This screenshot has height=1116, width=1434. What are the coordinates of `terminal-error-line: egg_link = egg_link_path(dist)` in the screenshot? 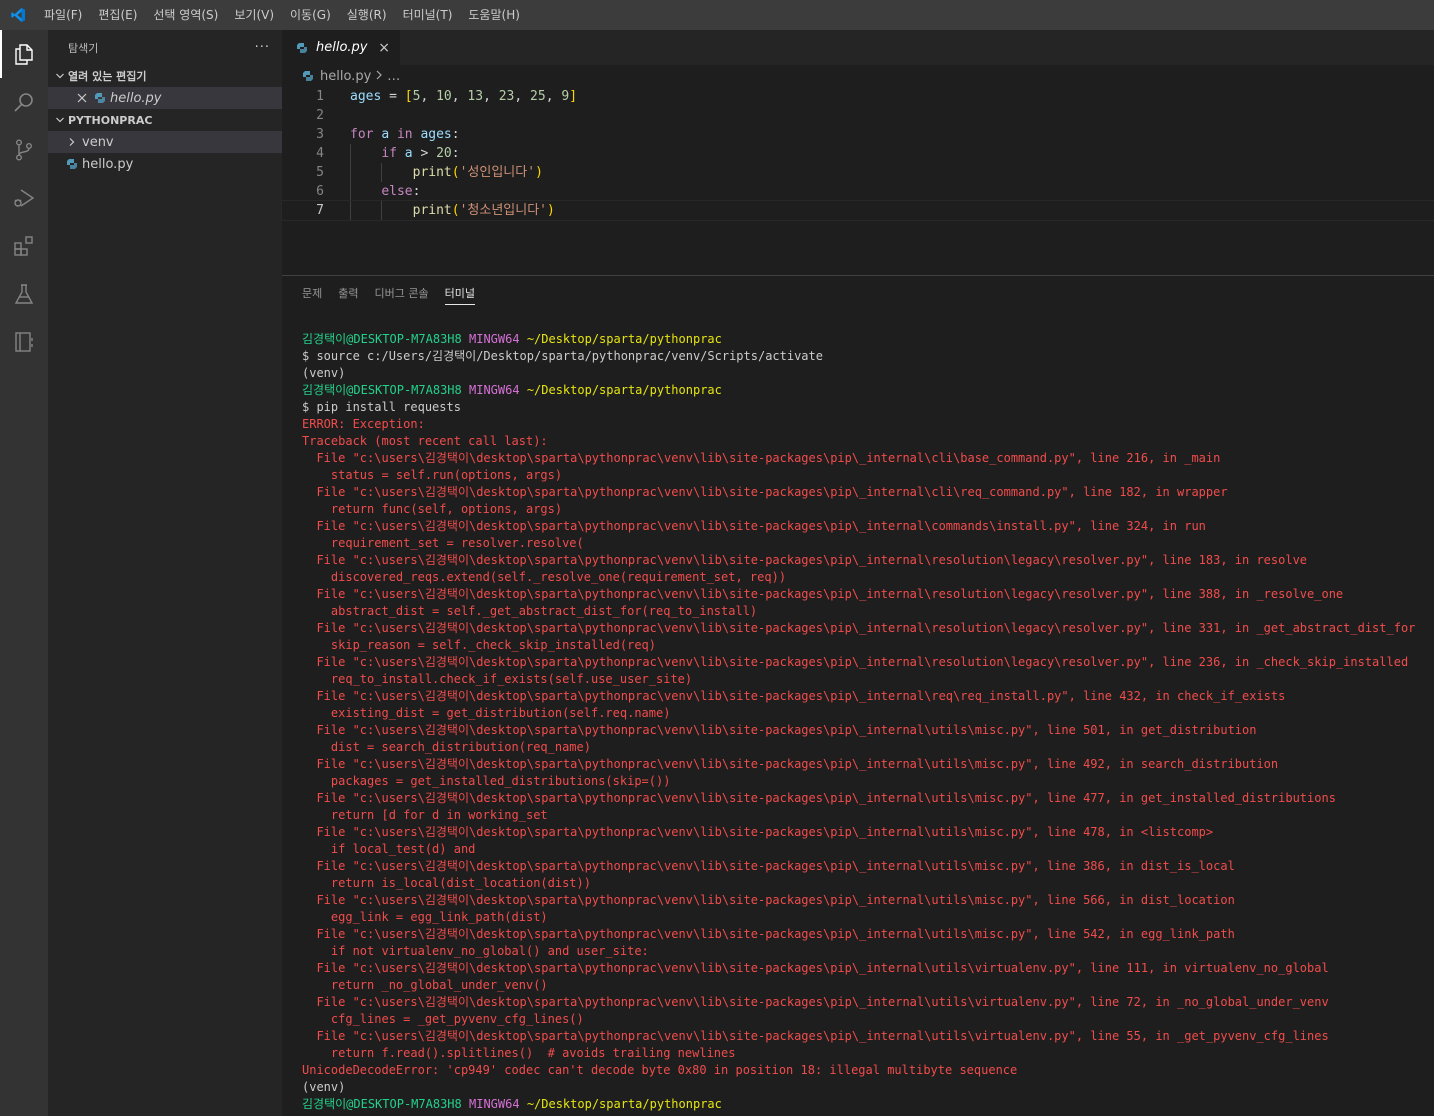 It's located at (425, 917).